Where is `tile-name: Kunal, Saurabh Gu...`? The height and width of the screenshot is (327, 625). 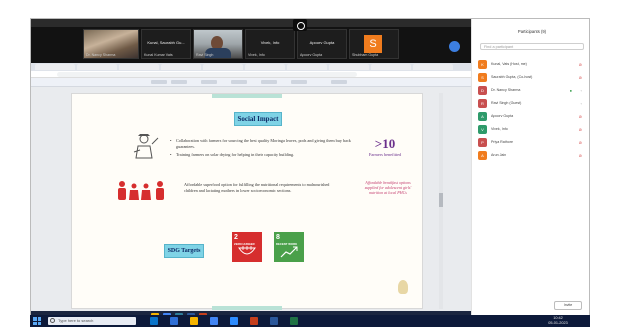
tile-name: Kunal, Saurabh Gu... is located at coordinates (166, 42).